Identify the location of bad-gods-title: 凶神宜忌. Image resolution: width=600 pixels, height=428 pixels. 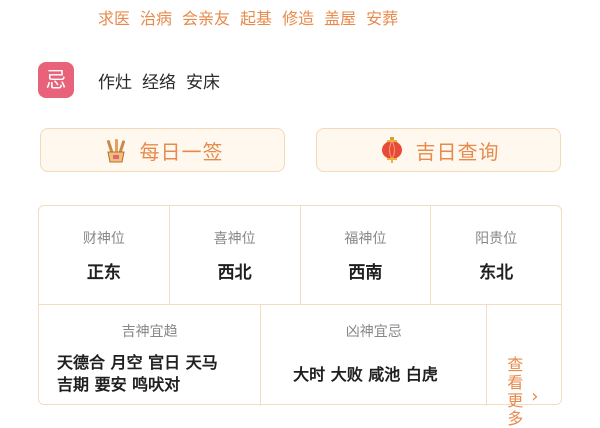
(373, 332).